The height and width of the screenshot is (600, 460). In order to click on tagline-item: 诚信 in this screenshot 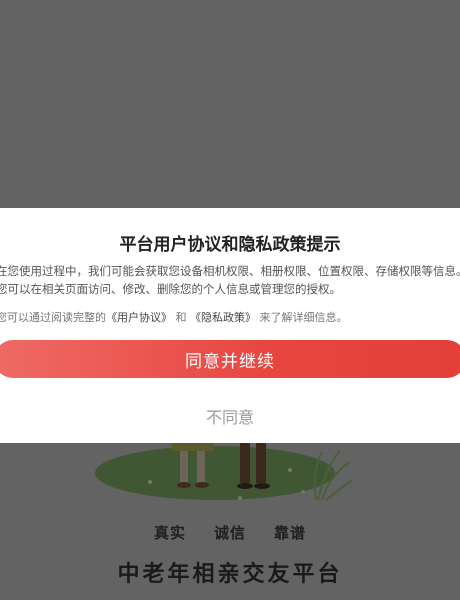, I will do `click(229, 533)`.